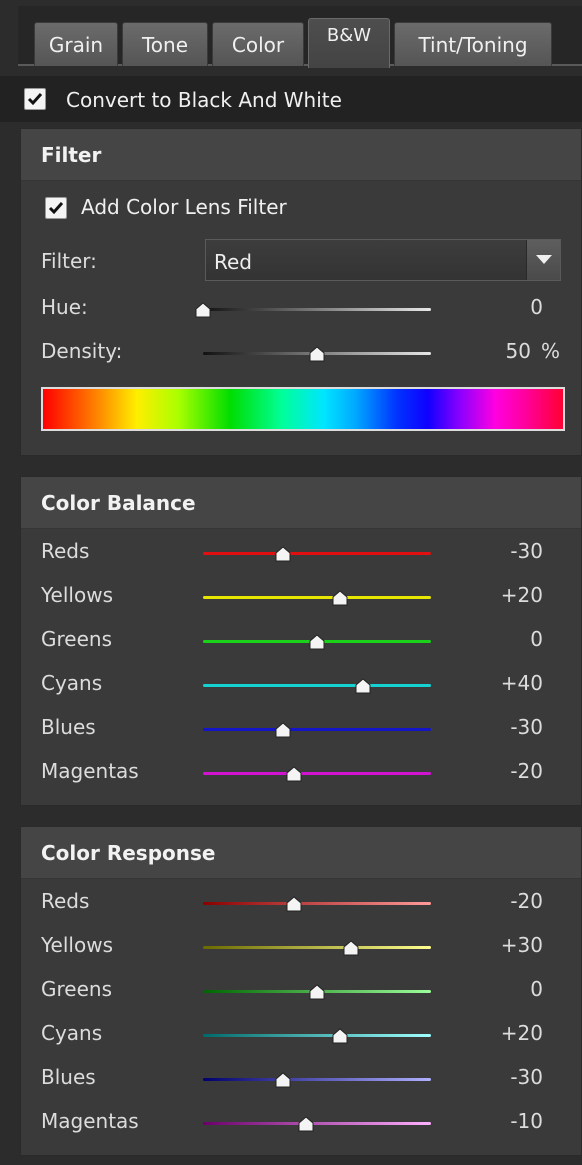 This screenshot has height=1165, width=582. I want to click on density-slider, so click(317, 354).